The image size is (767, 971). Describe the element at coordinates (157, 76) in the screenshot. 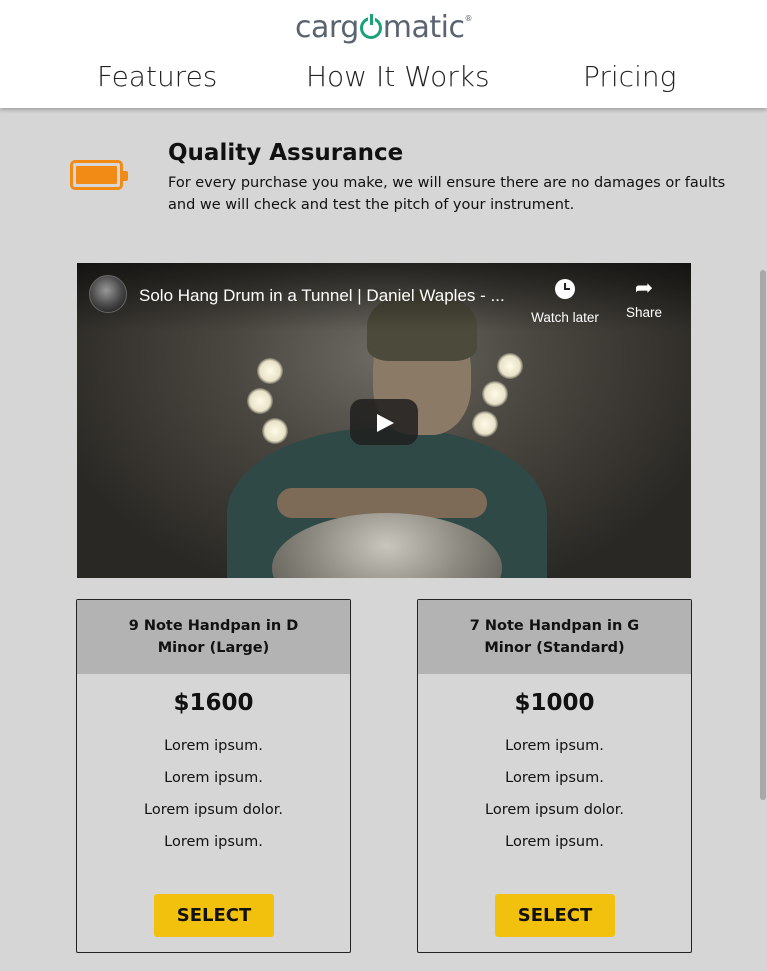

I see `nav-features: Features` at that location.